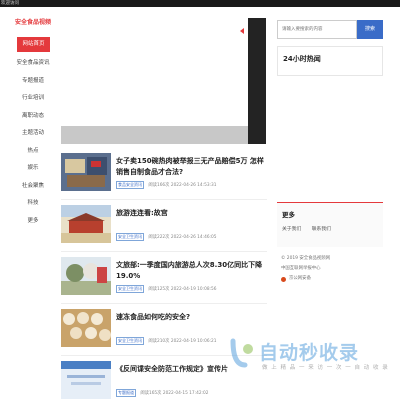  I want to click on article-views: 阅读125次, so click(159, 289).